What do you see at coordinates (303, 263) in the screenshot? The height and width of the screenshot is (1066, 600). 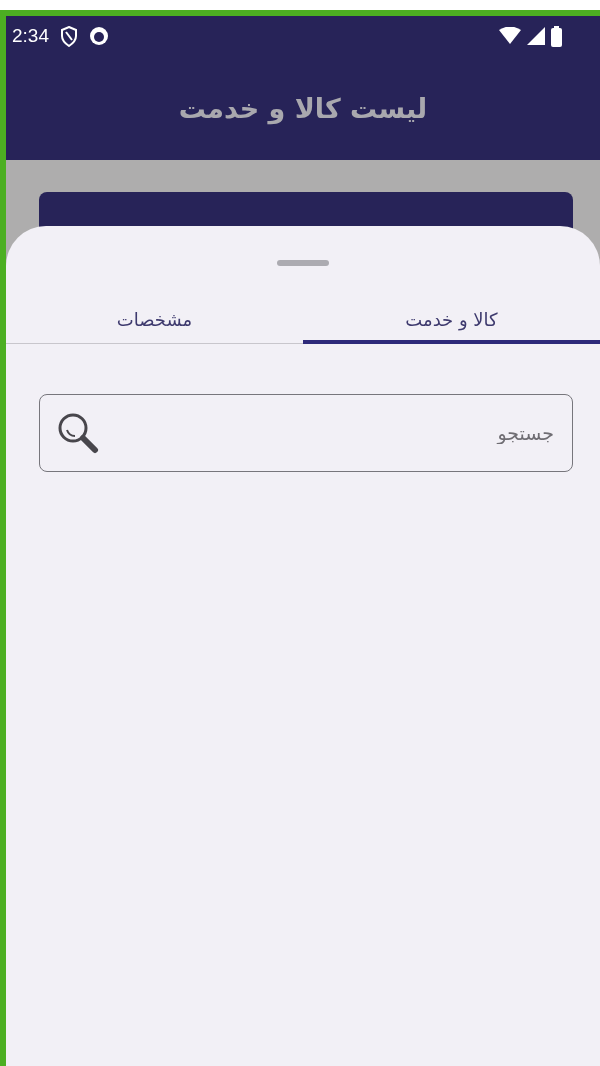 I see `drag-handle` at bounding box center [303, 263].